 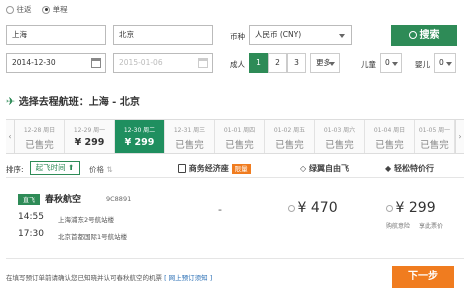 What do you see at coordinates (277, 63) in the screenshot?
I see `adult-option-2: 2` at bounding box center [277, 63].